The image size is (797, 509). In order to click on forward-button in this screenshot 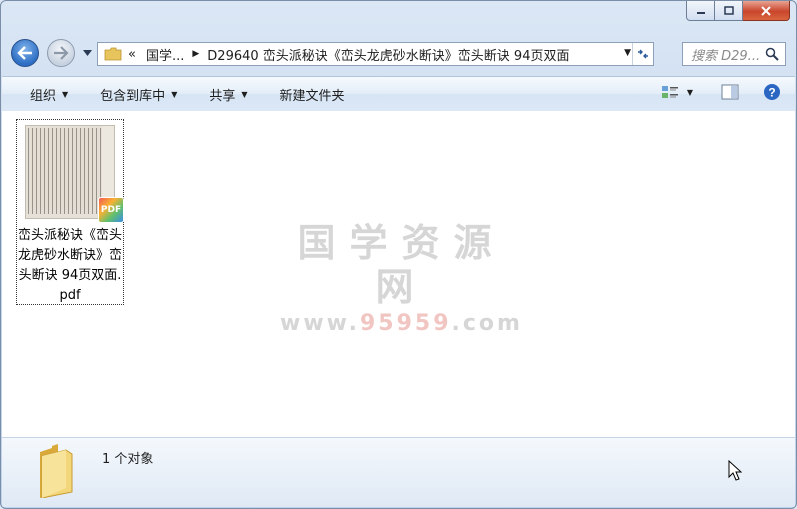, I will do `click(61, 53)`.